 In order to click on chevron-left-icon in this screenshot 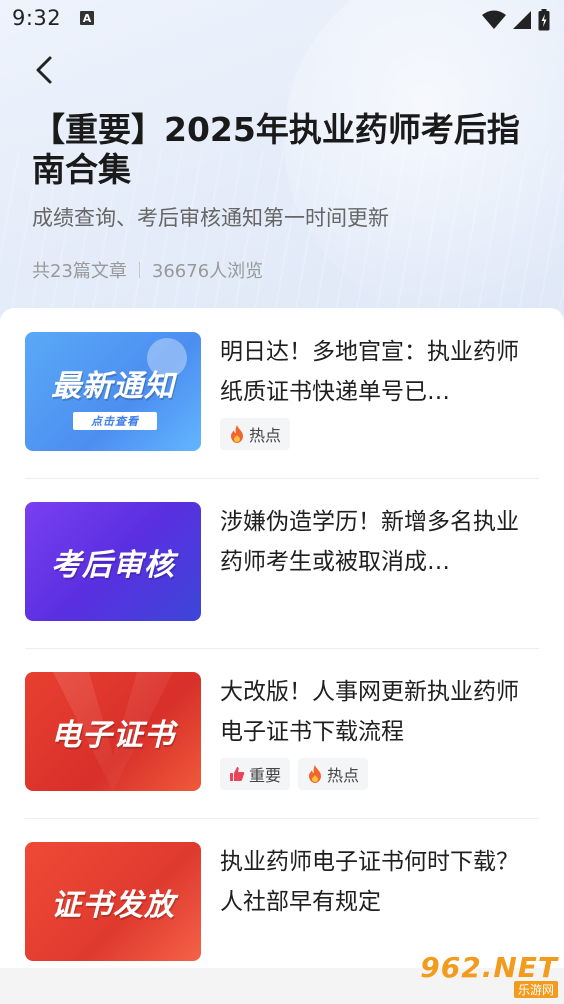, I will do `click(44, 70)`.